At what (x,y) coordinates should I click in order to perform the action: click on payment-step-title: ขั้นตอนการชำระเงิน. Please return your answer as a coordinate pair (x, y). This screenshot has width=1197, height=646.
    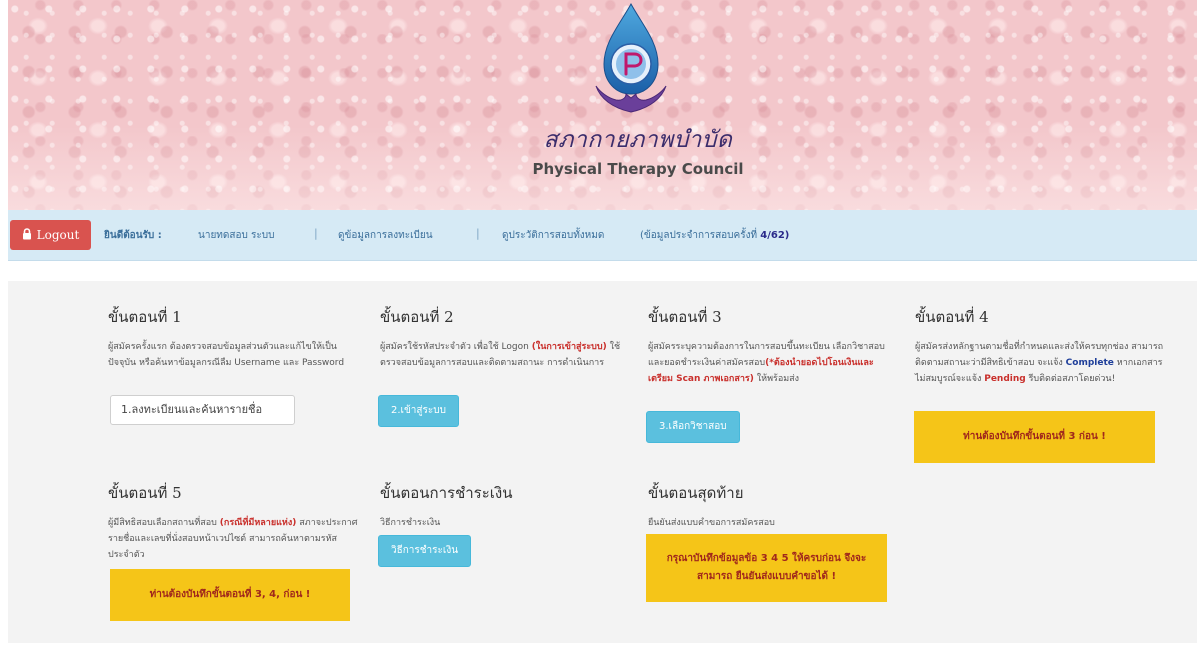
    Looking at the image, I should click on (446, 493).